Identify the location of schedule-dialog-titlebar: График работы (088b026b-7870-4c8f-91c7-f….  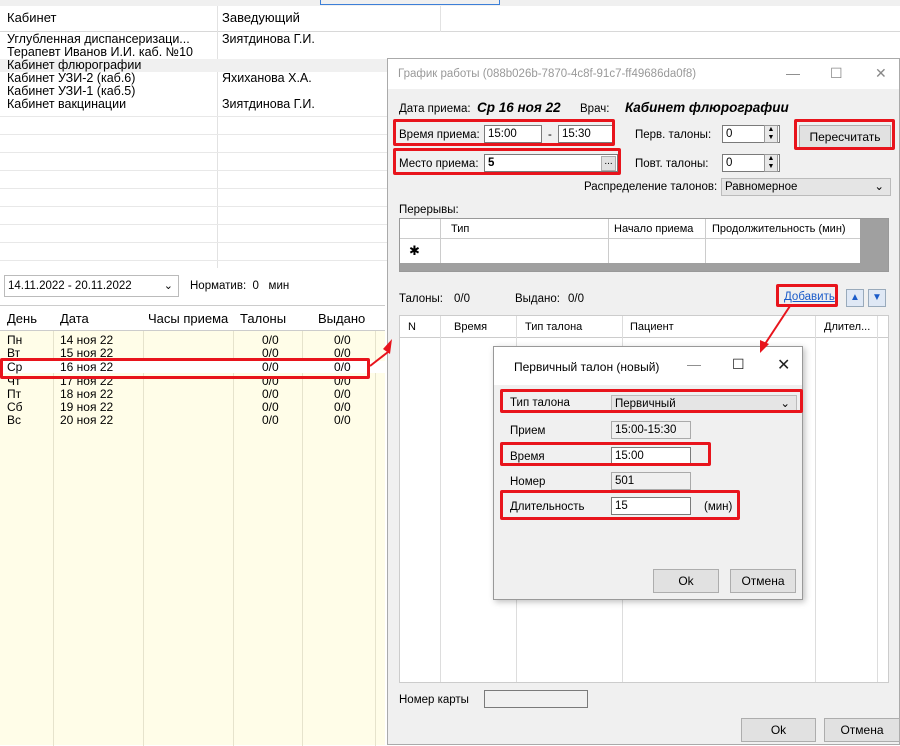
(643, 74).